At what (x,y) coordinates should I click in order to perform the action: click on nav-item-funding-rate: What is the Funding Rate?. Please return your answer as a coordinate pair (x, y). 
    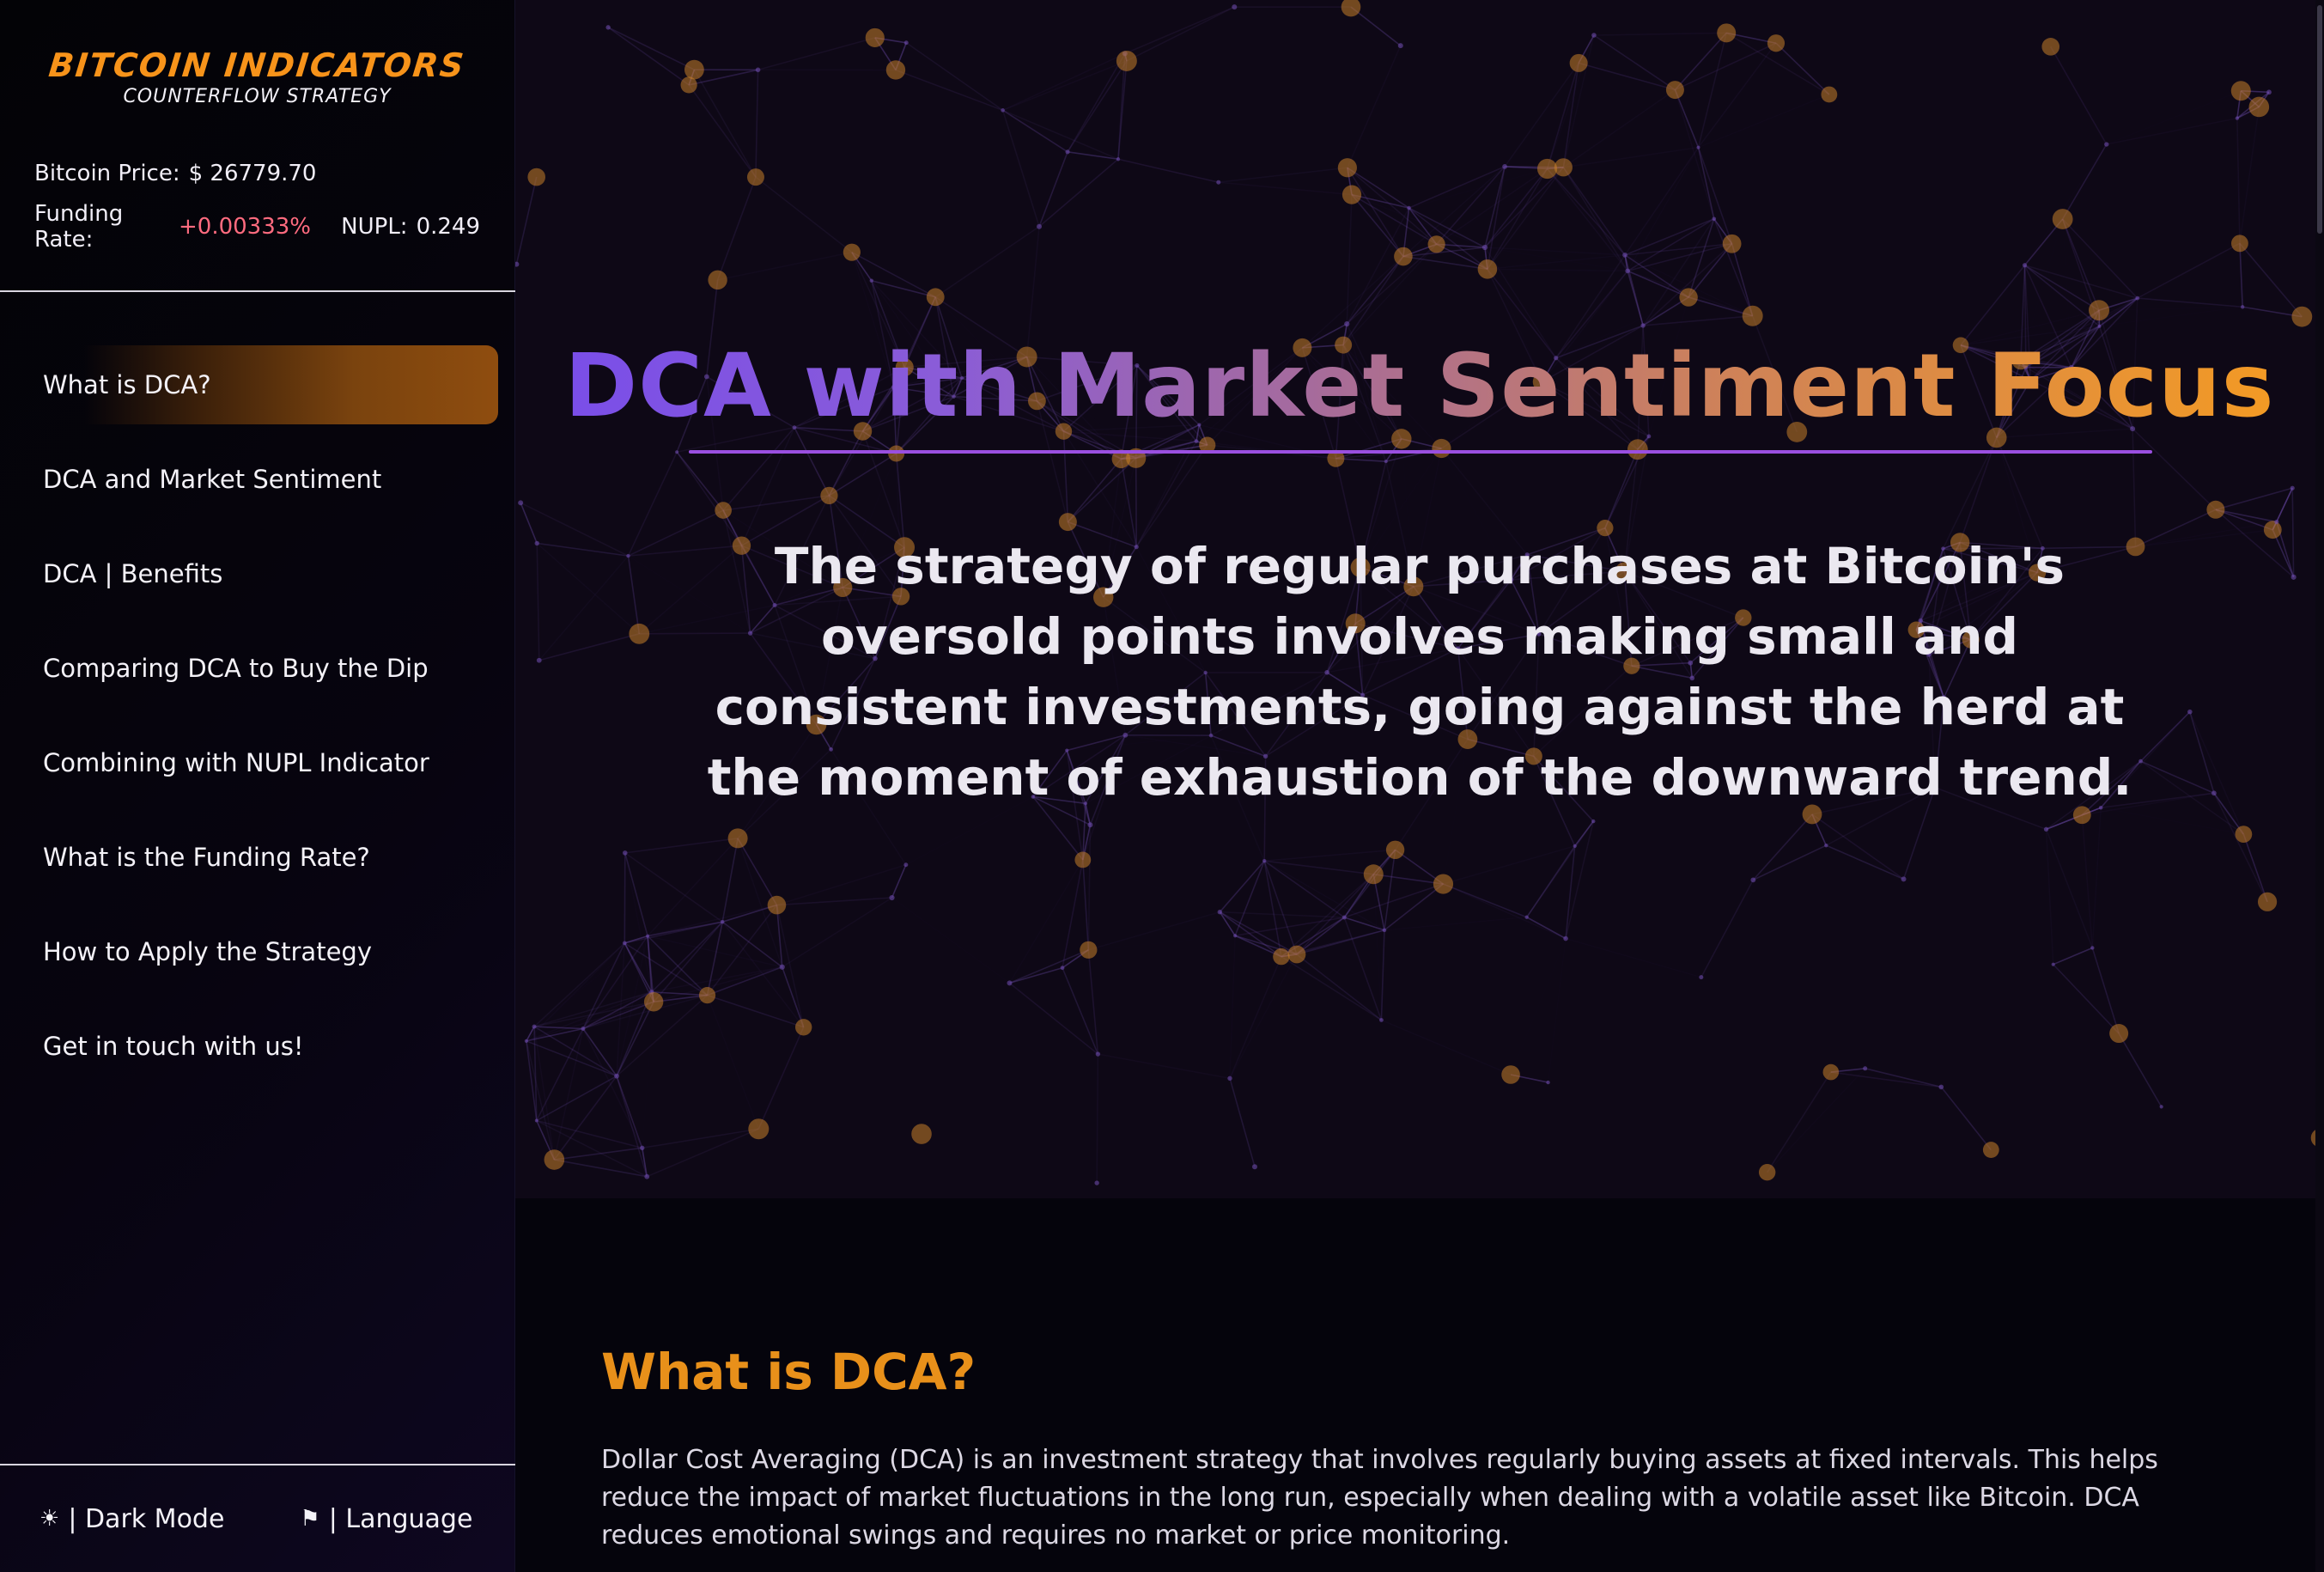
    Looking at the image, I should click on (257, 858).